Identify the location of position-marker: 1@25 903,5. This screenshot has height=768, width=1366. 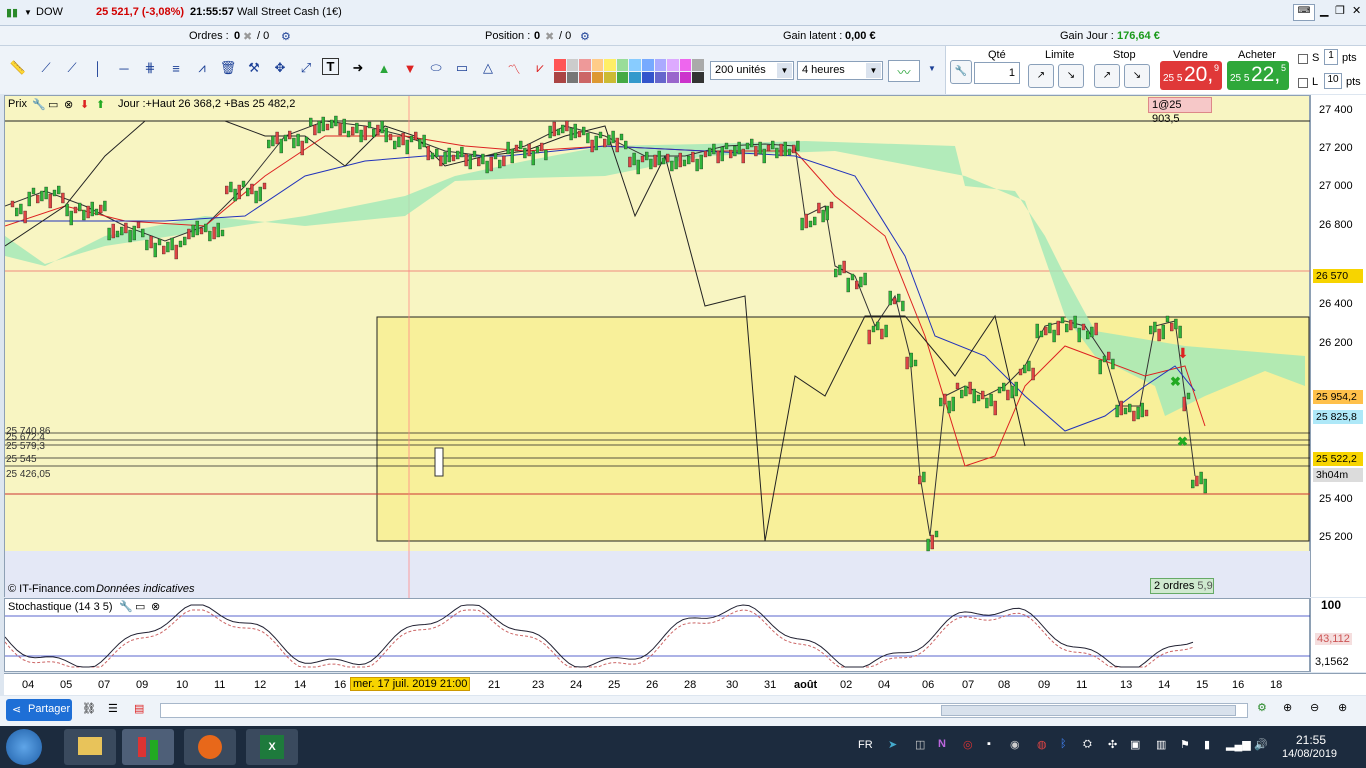
(1180, 111).